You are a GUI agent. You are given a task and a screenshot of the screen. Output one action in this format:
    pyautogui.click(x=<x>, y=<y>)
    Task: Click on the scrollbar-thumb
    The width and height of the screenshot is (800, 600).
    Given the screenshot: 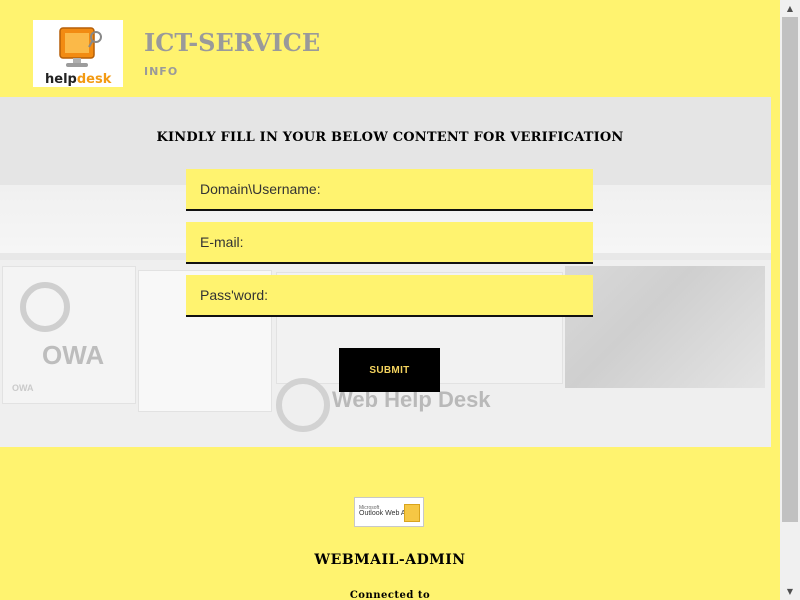 What is the action you would take?
    pyautogui.click(x=790, y=269)
    